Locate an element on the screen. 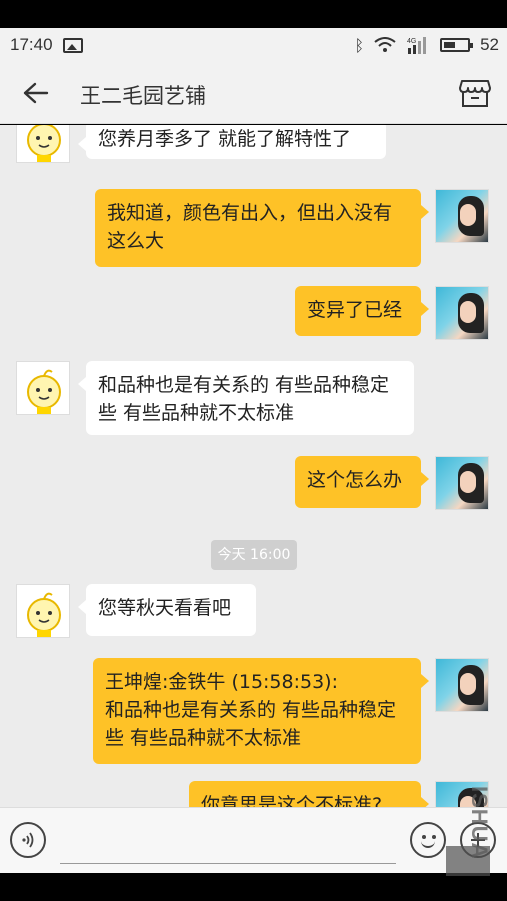  status-bar: 17:40 ᛒ 4G 52 is located at coordinates (253, 45).